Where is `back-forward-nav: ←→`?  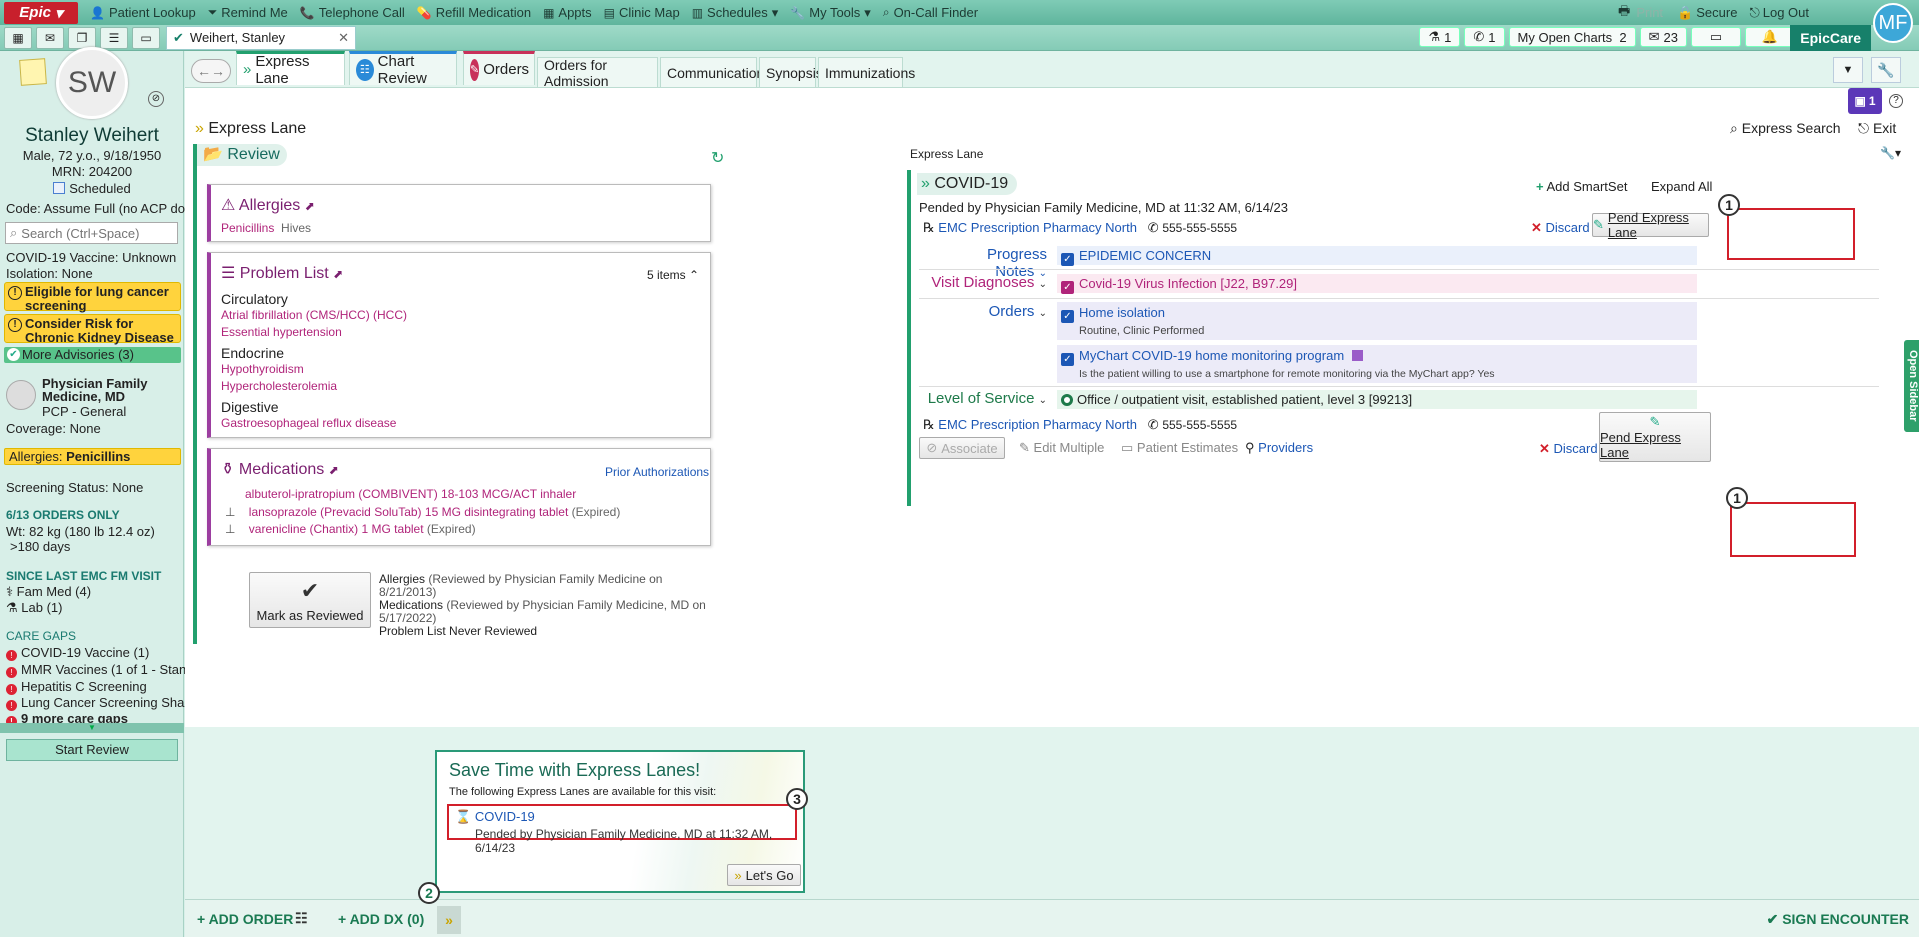 back-forward-nav: ←→ is located at coordinates (211, 71).